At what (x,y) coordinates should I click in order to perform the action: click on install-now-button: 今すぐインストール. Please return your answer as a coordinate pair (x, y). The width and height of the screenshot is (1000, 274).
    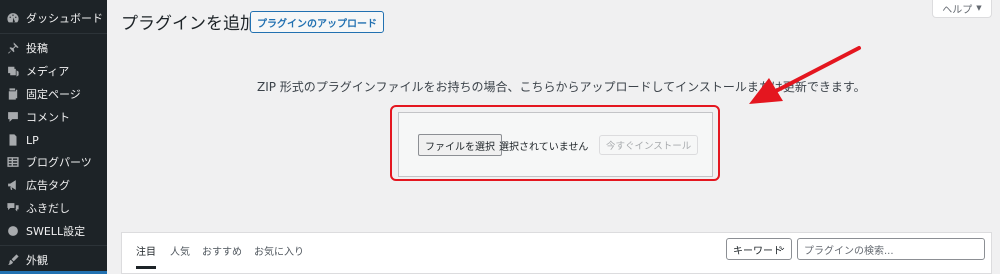
    Looking at the image, I should click on (649, 145).